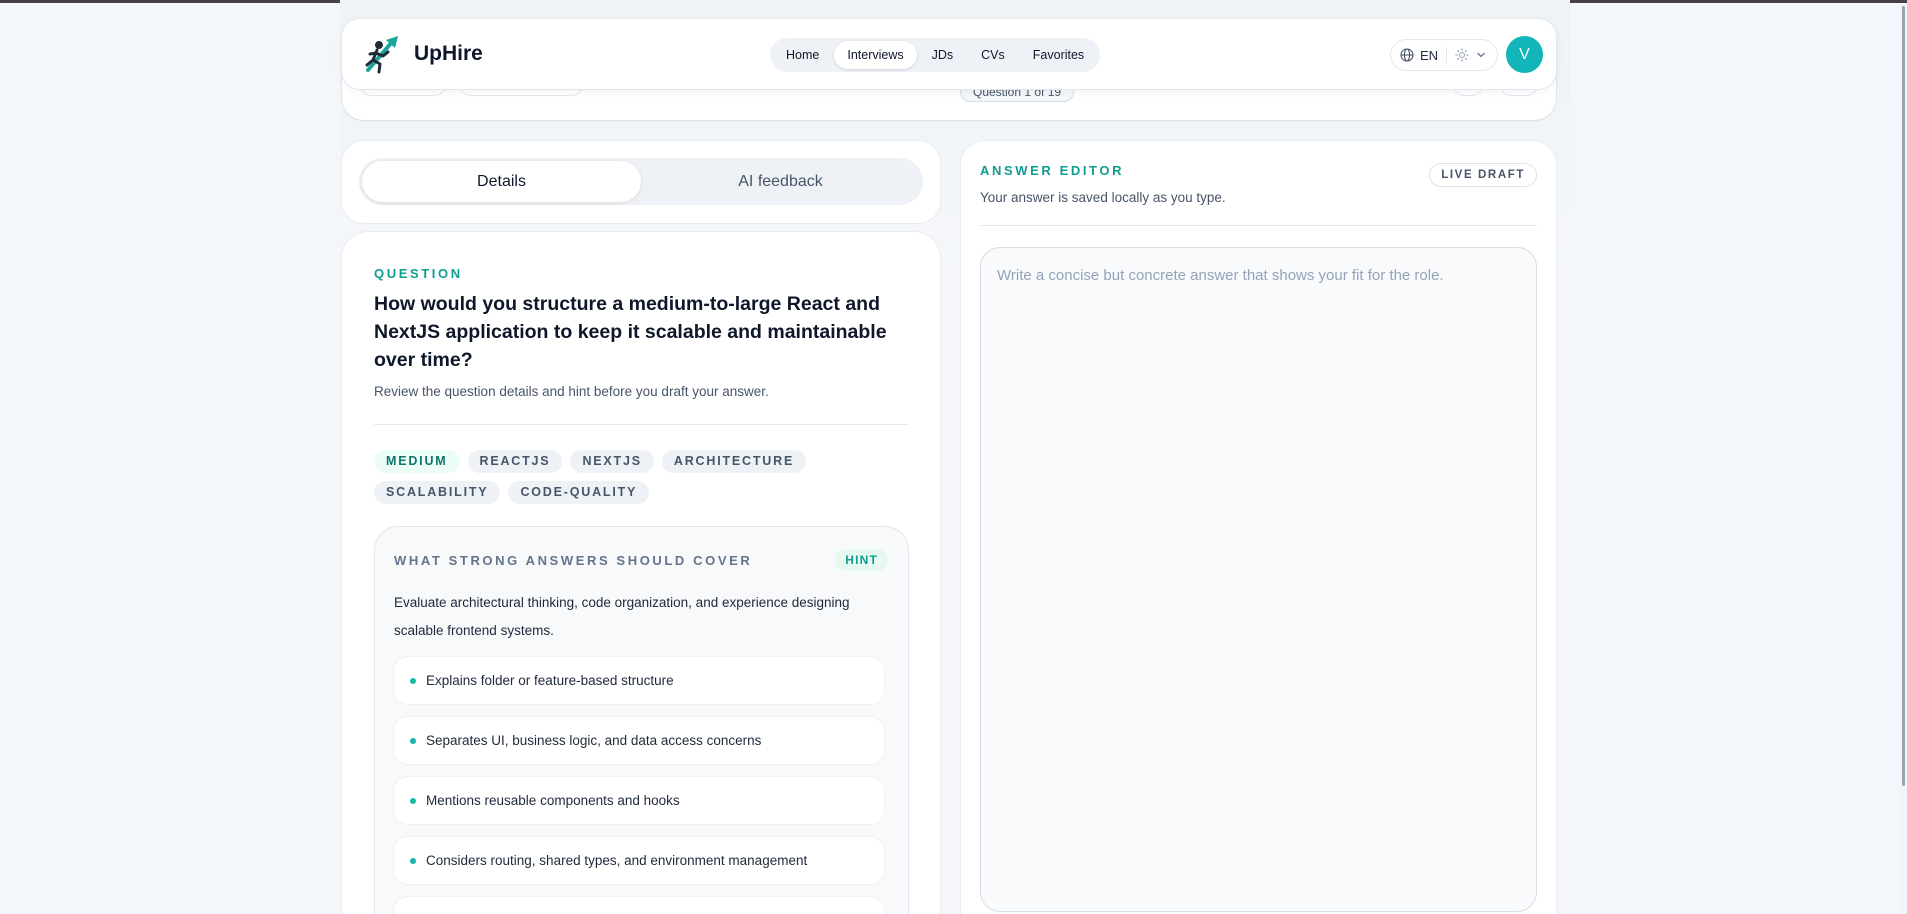  I want to click on hint-heading: WHAT STRONG ANSWERS SHOULD COVER, so click(573, 560).